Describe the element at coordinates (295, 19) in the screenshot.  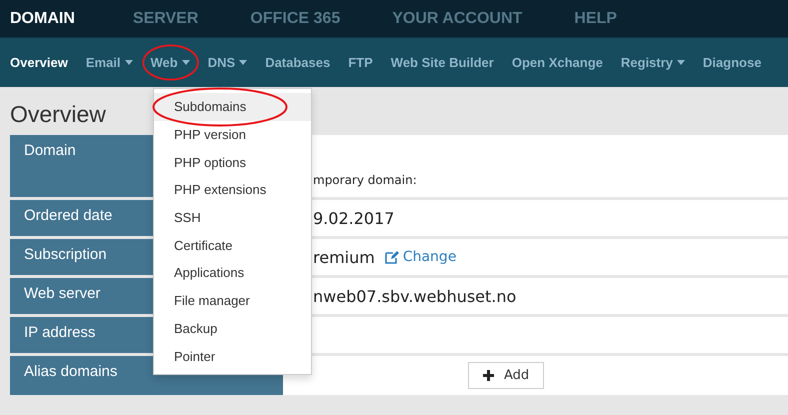
I see `top-nav-tab: OFFICE 365` at that location.